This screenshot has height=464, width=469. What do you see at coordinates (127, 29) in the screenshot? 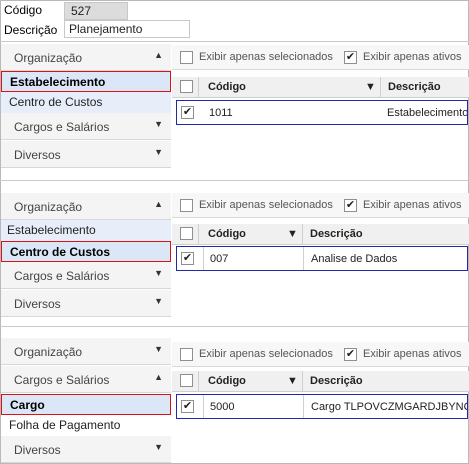
I see `descricao-field: Planejamento` at bounding box center [127, 29].